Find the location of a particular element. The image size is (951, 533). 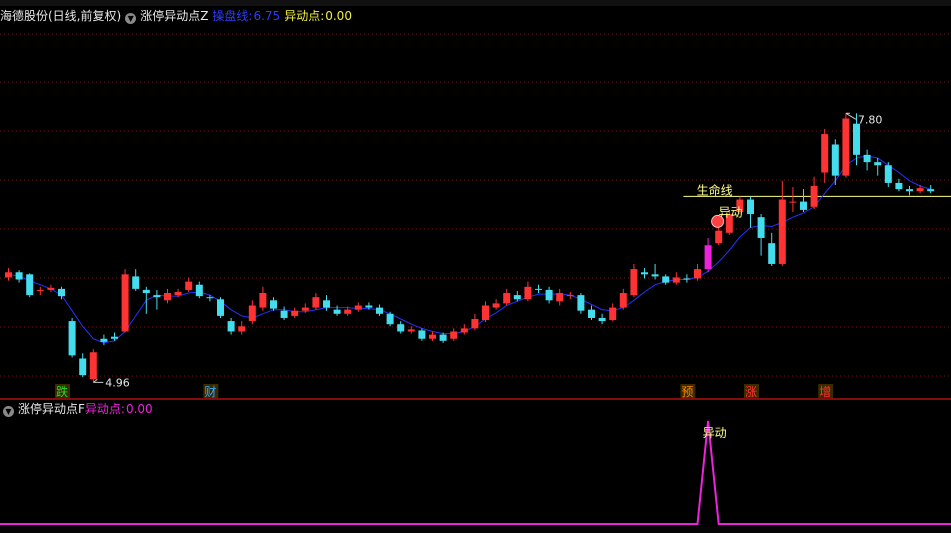

event-marker: 涨 is located at coordinates (751, 391).